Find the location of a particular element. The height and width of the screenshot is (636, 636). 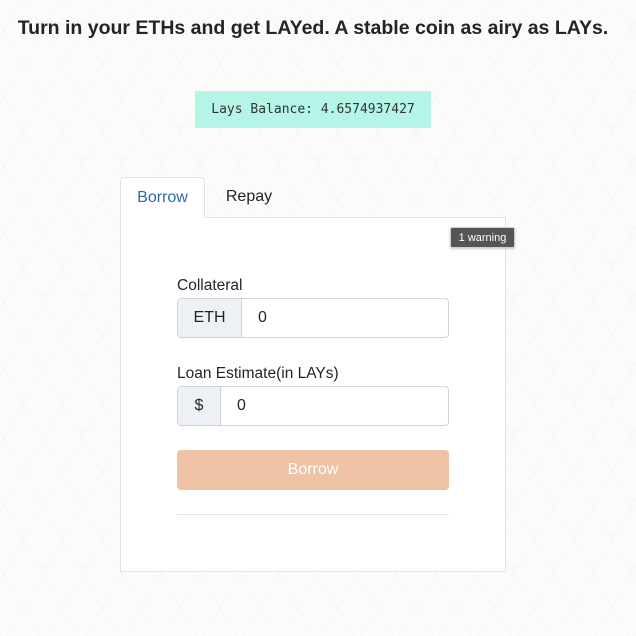

dollar-addon: $ is located at coordinates (199, 406).